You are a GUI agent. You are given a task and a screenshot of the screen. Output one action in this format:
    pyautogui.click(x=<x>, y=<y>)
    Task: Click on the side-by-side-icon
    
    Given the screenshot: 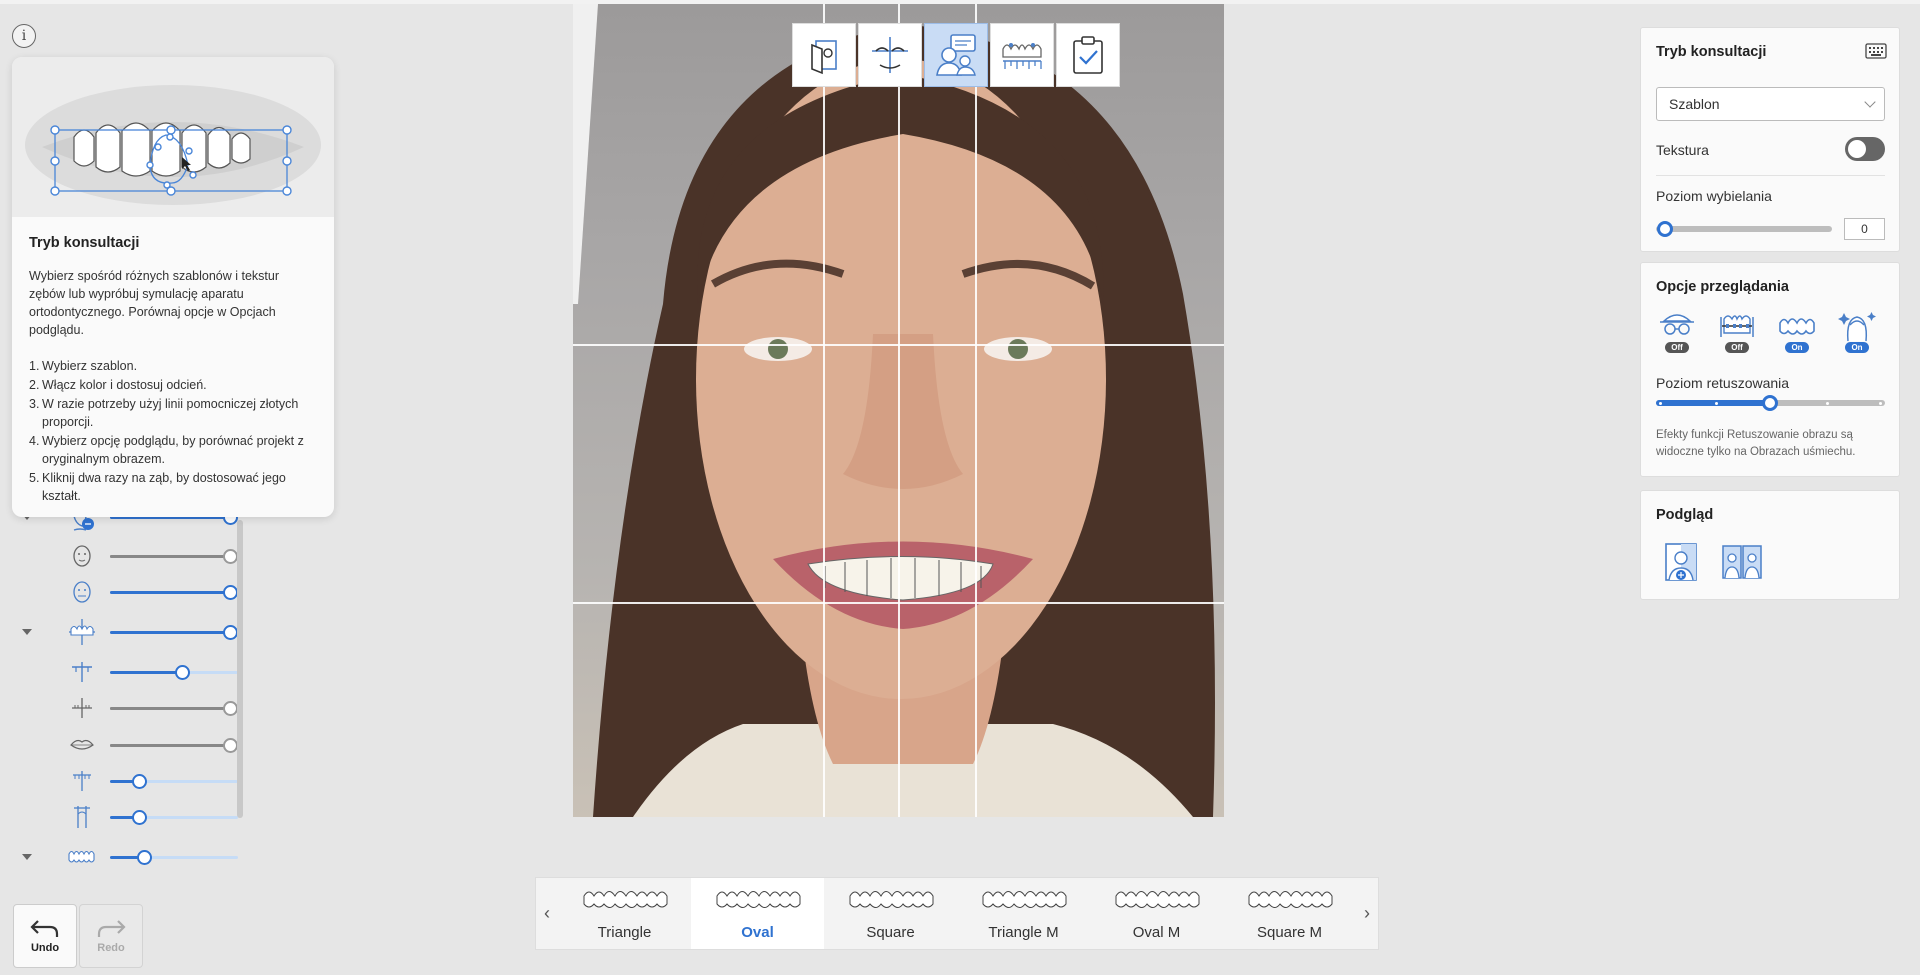 What is the action you would take?
    pyautogui.click(x=1742, y=562)
    